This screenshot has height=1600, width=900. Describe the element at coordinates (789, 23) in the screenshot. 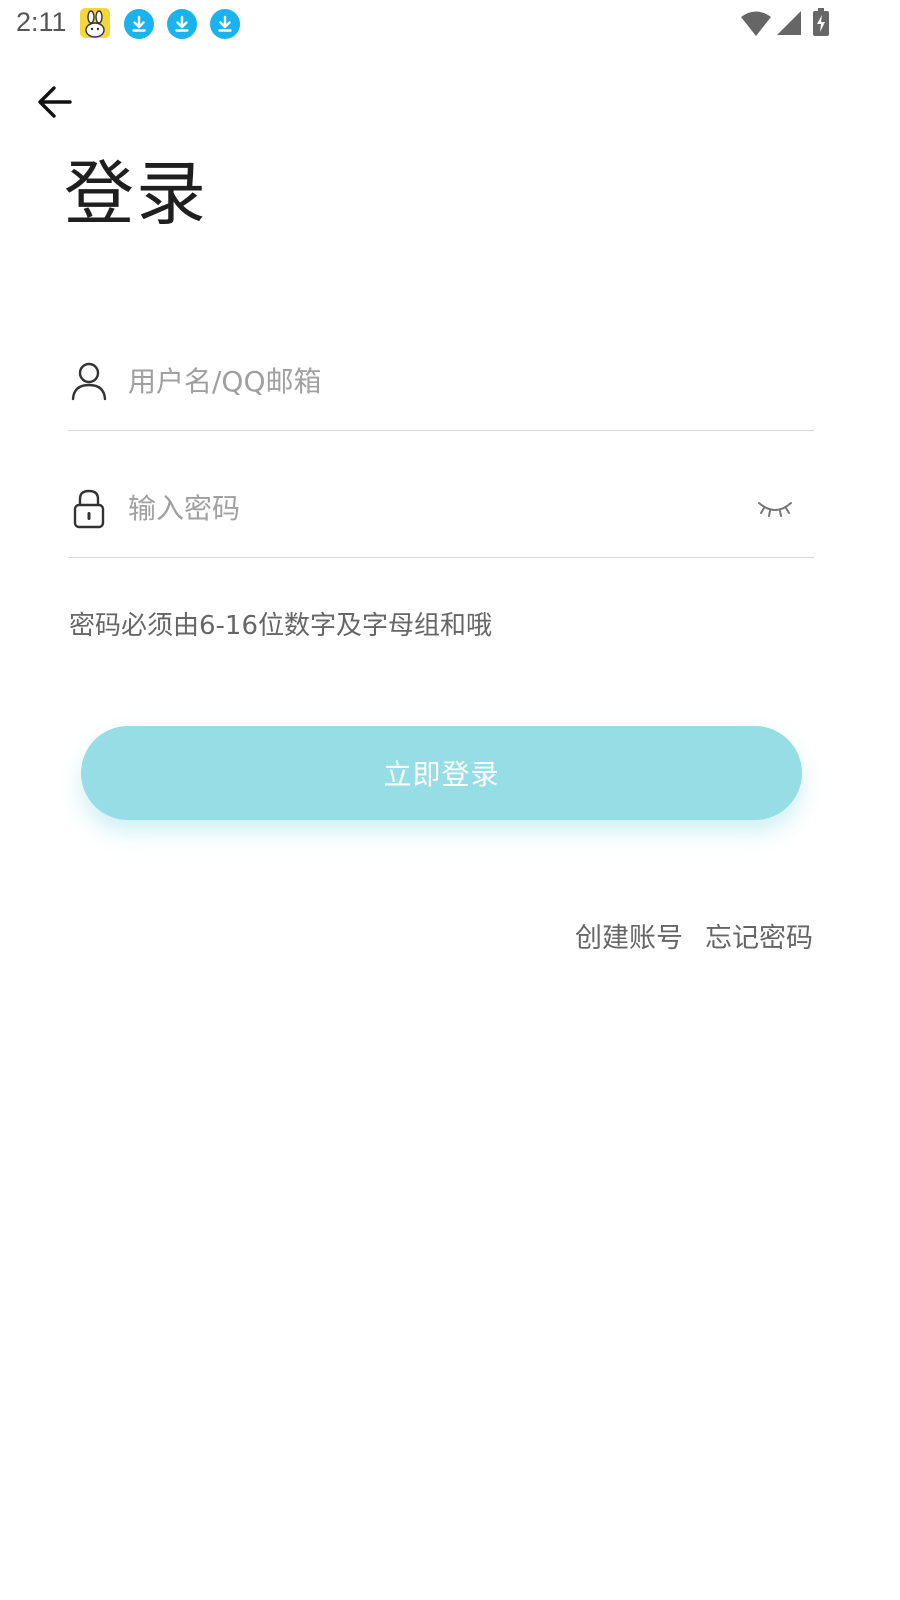

I see `signal-icon` at that location.